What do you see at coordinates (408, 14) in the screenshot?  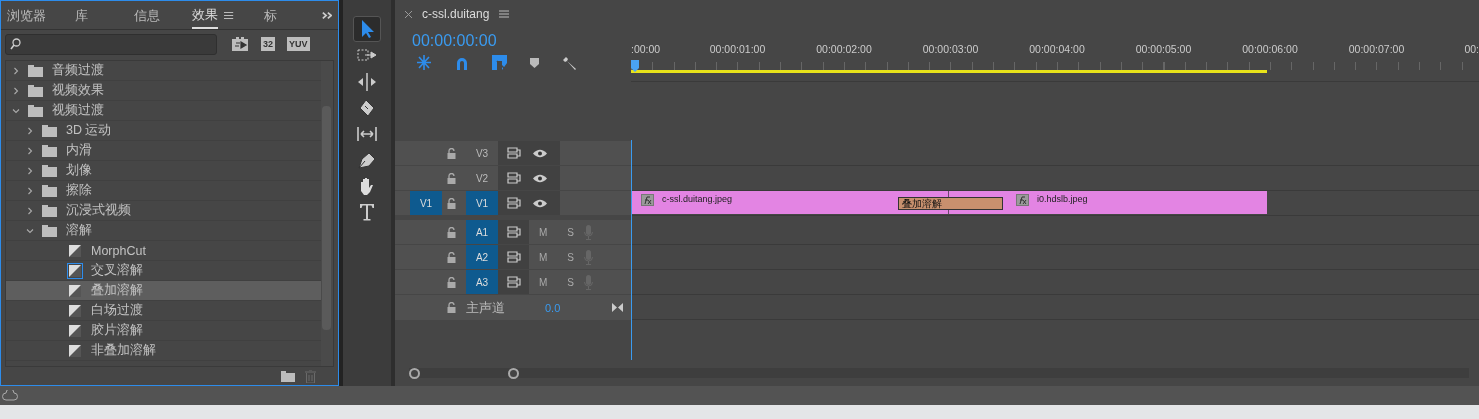 I see `close-icon` at bounding box center [408, 14].